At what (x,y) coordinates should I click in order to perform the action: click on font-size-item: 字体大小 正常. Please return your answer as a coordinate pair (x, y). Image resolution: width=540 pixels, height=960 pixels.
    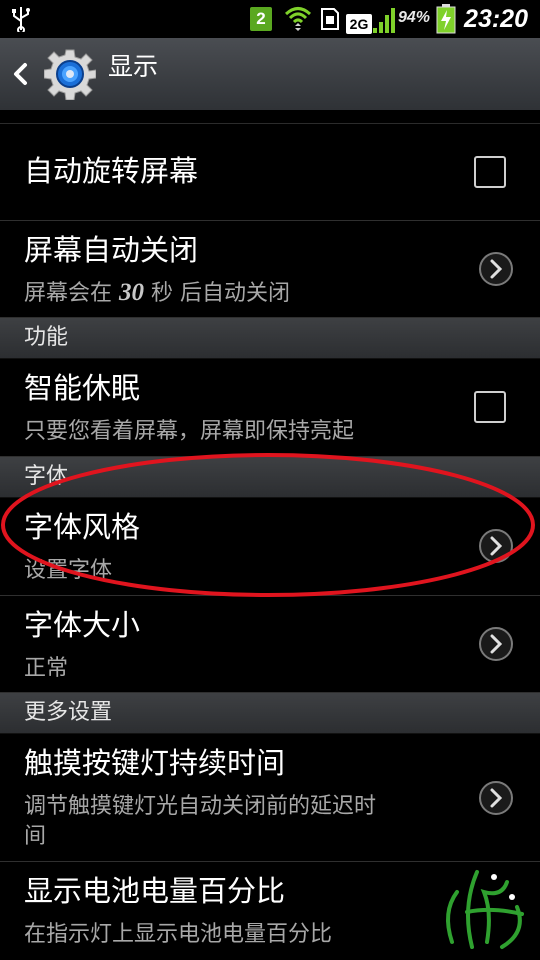
    Looking at the image, I should click on (270, 644).